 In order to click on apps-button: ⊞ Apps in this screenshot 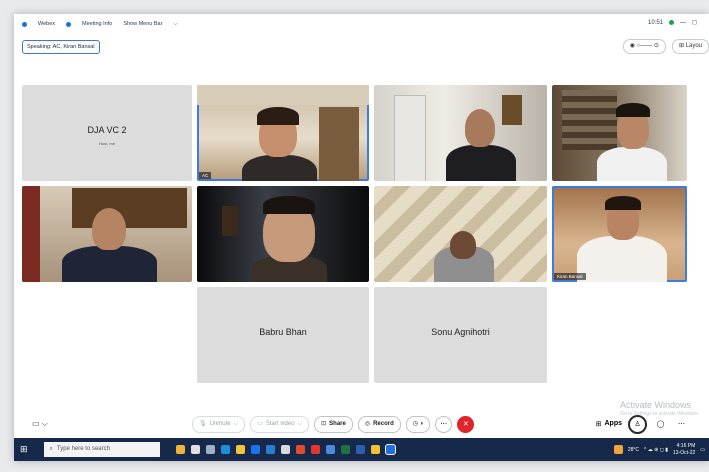, I will do `click(609, 424)`.